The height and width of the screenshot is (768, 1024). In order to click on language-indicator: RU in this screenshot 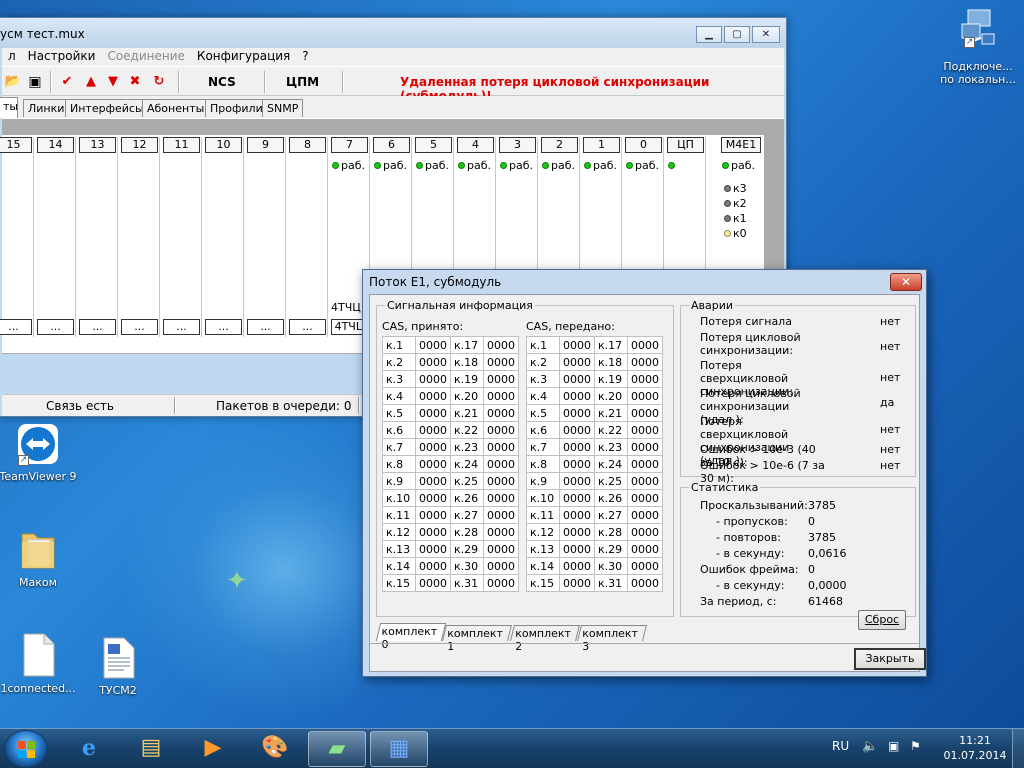, I will do `click(840, 746)`.